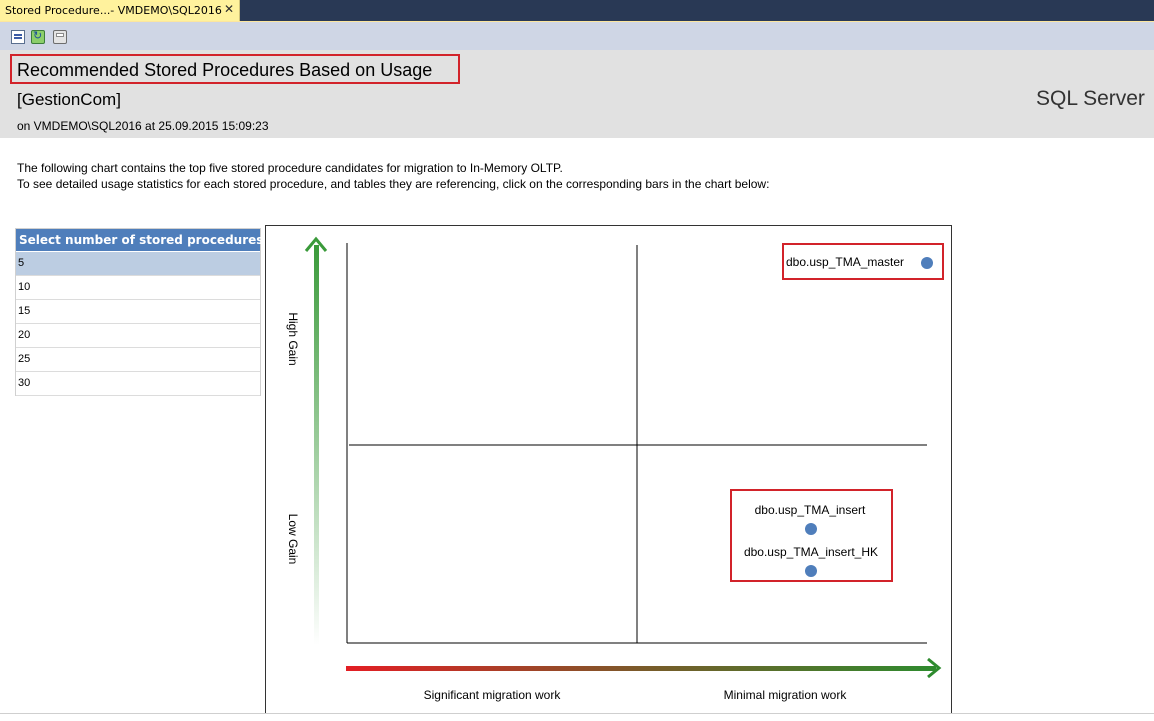  What do you see at coordinates (38, 36) in the screenshot?
I see `refresh-icon` at bounding box center [38, 36].